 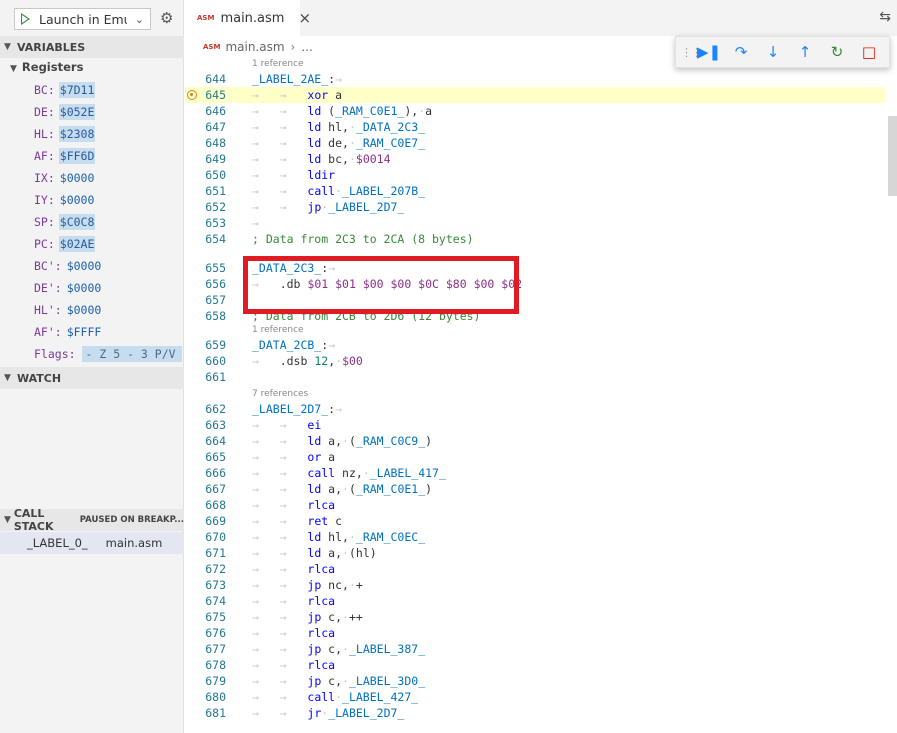 What do you see at coordinates (535, 111) in the screenshot?
I see `code-line: 646 → → ld (_RAM_C0E1_),·a` at bounding box center [535, 111].